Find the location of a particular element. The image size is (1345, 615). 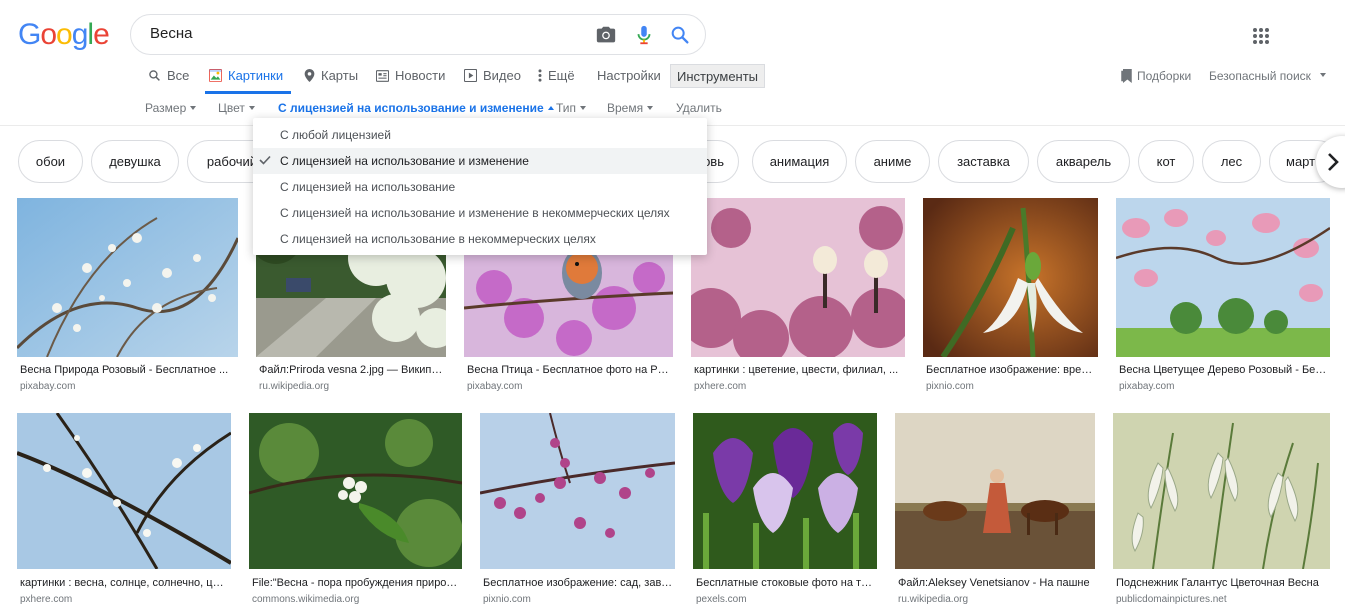

filter-clear: Удалить is located at coordinates (699, 108).